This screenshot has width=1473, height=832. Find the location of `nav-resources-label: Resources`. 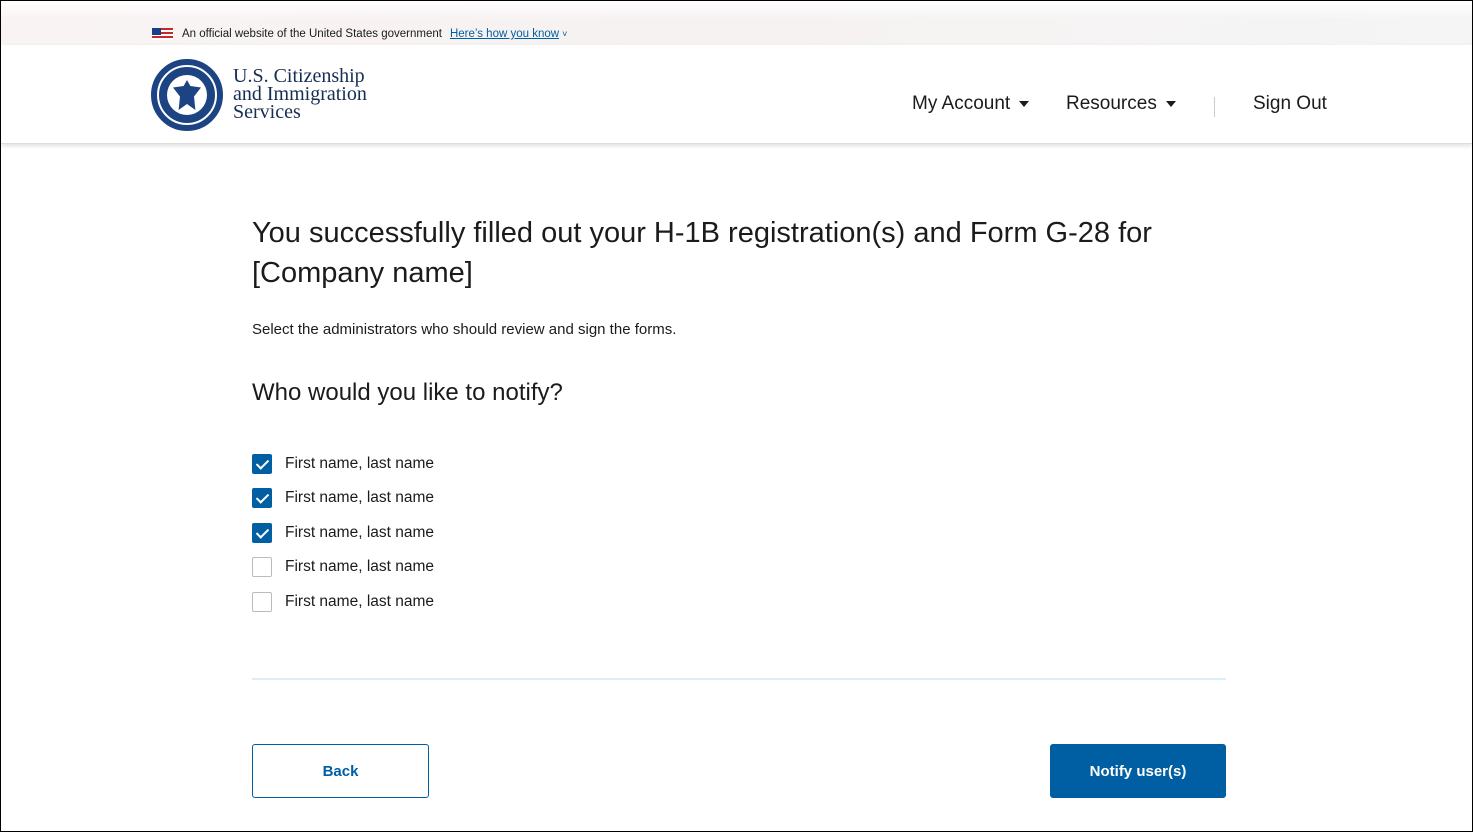

nav-resources-label: Resources is located at coordinates (1111, 103).